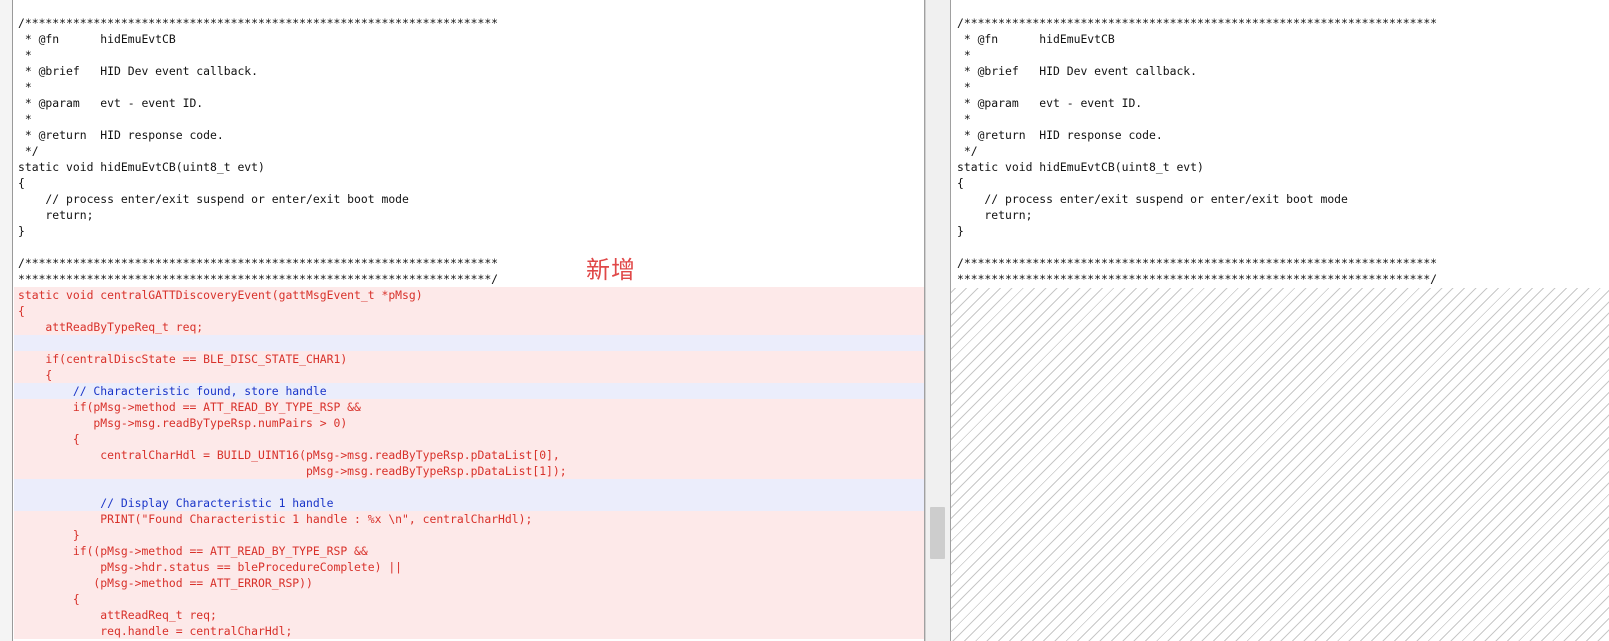 This screenshot has height=641, width=1609. What do you see at coordinates (469, 471) in the screenshot?
I see `left-code-line: pMsg->msg.readByTypeRsp.pDataList[1]);` at bounding box center [469, 471].